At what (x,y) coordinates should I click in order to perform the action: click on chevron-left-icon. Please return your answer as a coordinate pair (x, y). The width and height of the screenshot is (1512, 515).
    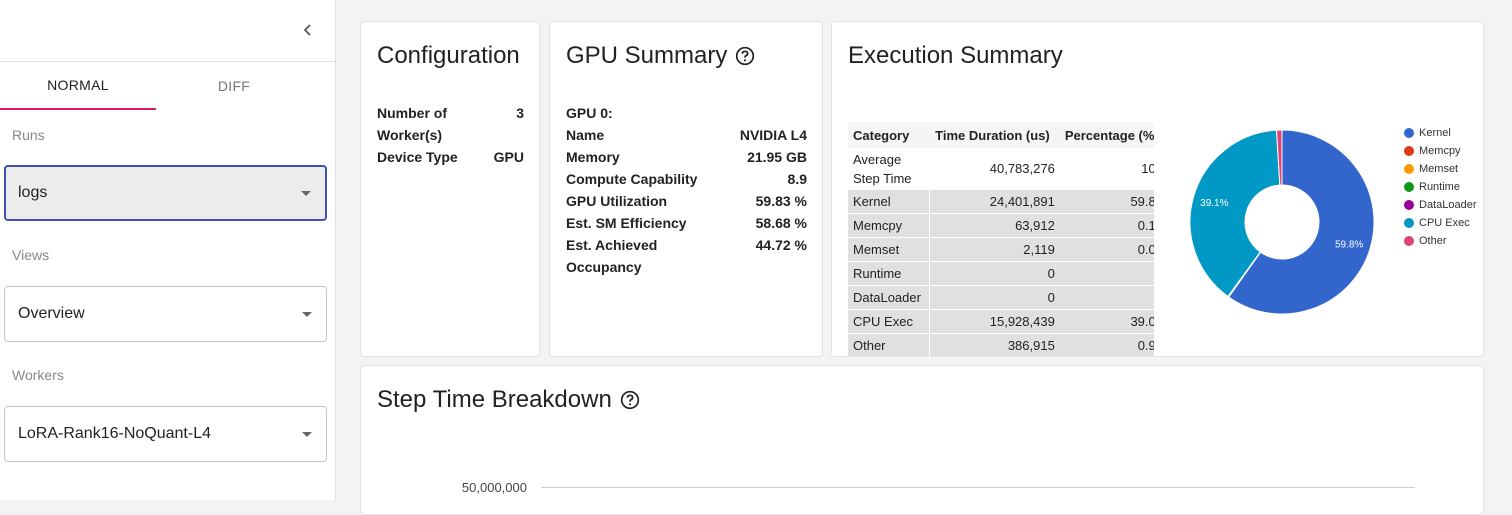
    Looking at the image, I should click on (307, 30).